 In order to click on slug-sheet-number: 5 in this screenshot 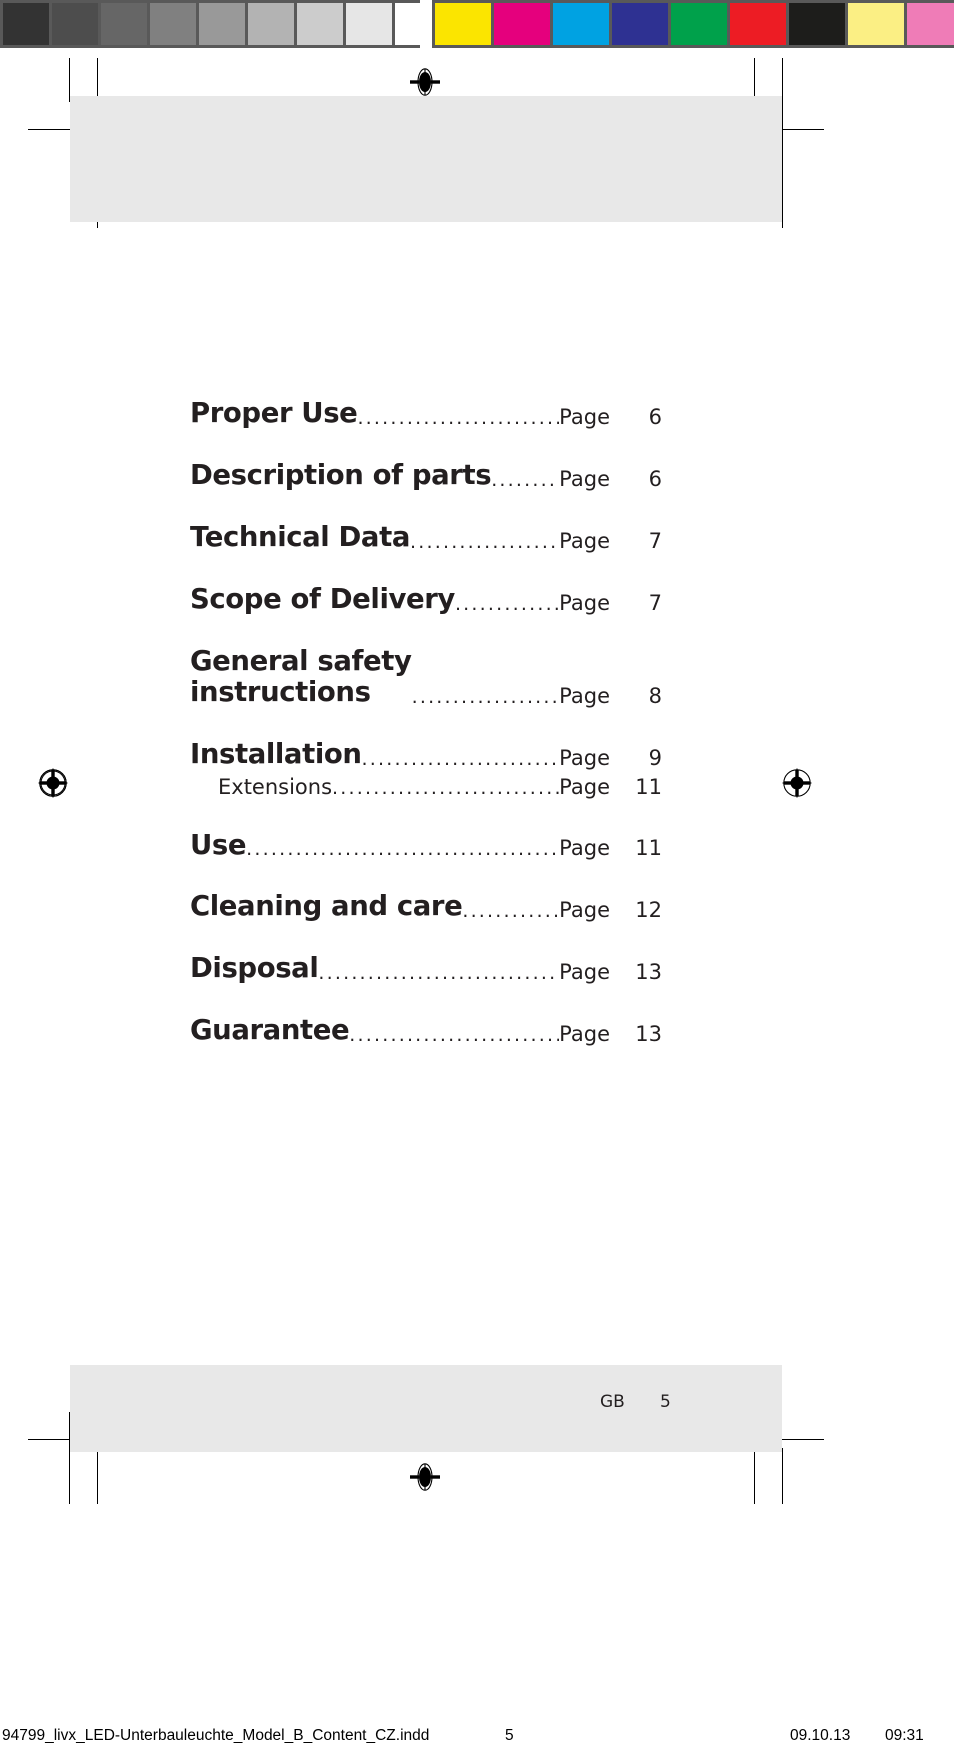, I will do `click(509, 1735)`.